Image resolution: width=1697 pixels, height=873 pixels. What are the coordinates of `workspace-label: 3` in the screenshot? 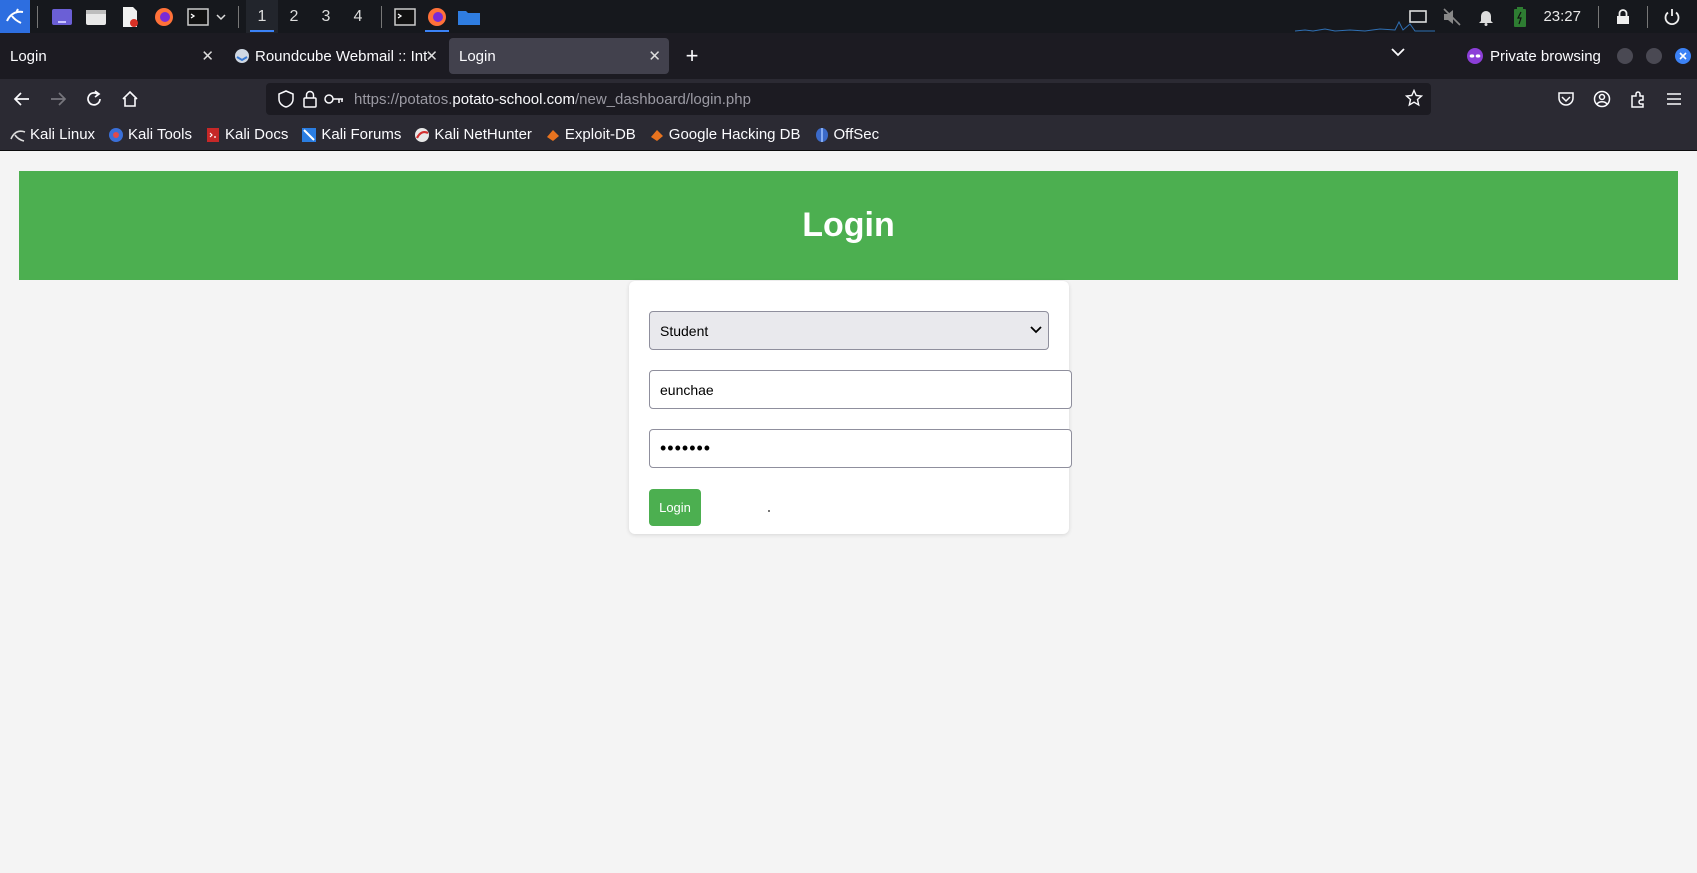 It's located at (326, 16).